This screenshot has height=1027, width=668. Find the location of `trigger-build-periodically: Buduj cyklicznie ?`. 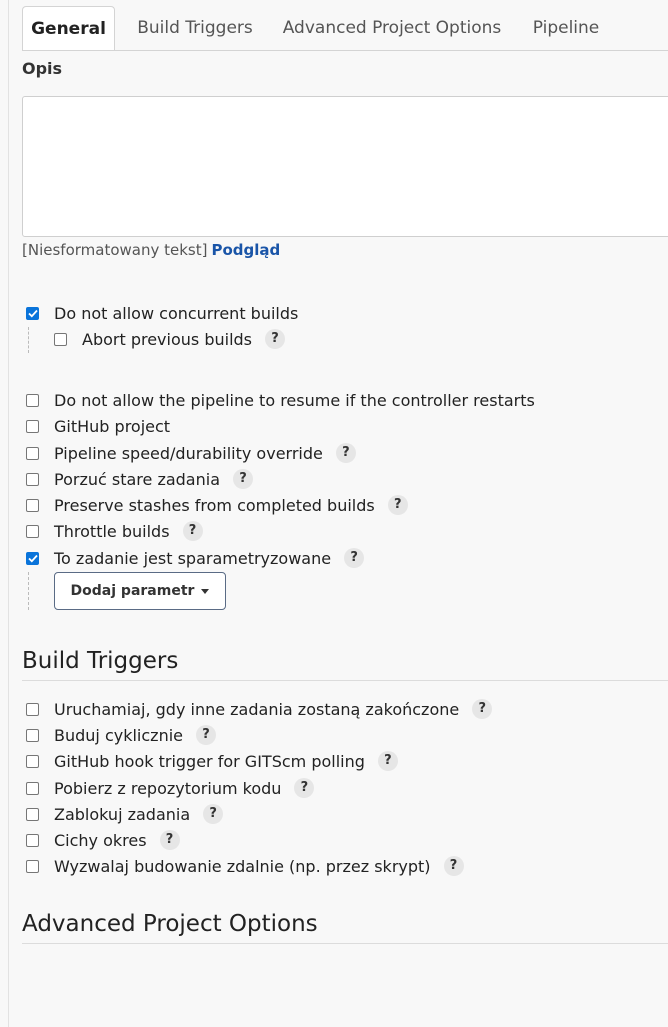

trigger-build-periodically: Buduj cyklicznie ? is located at coordinates (121, 735).